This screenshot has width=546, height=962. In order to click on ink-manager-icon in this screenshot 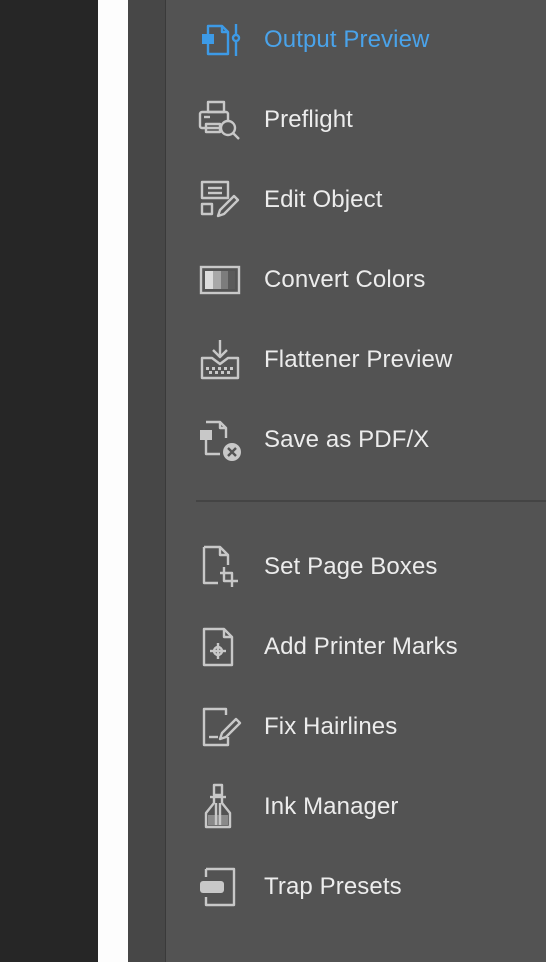, I will do `click(220, 807)`.